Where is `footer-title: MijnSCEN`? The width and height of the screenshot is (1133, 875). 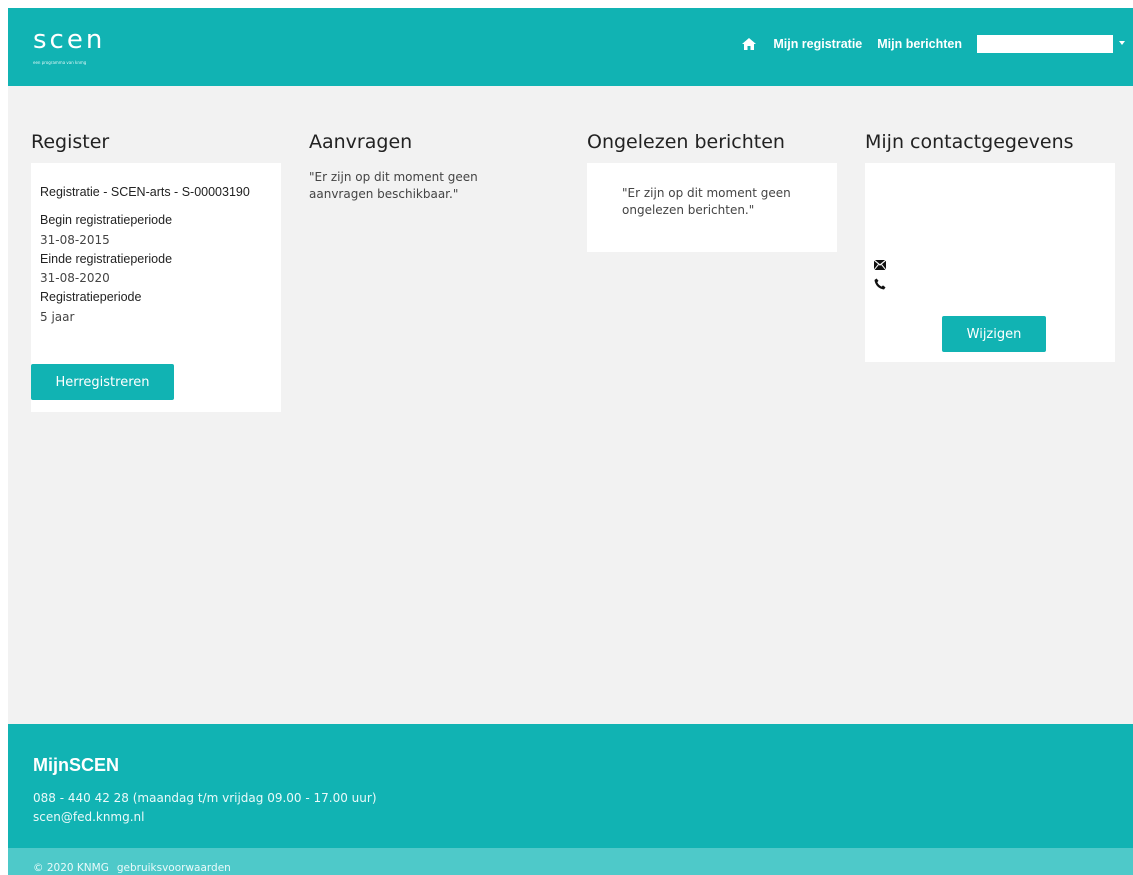 footer-title: MijnSCEN is located at coordinates (76, 765).